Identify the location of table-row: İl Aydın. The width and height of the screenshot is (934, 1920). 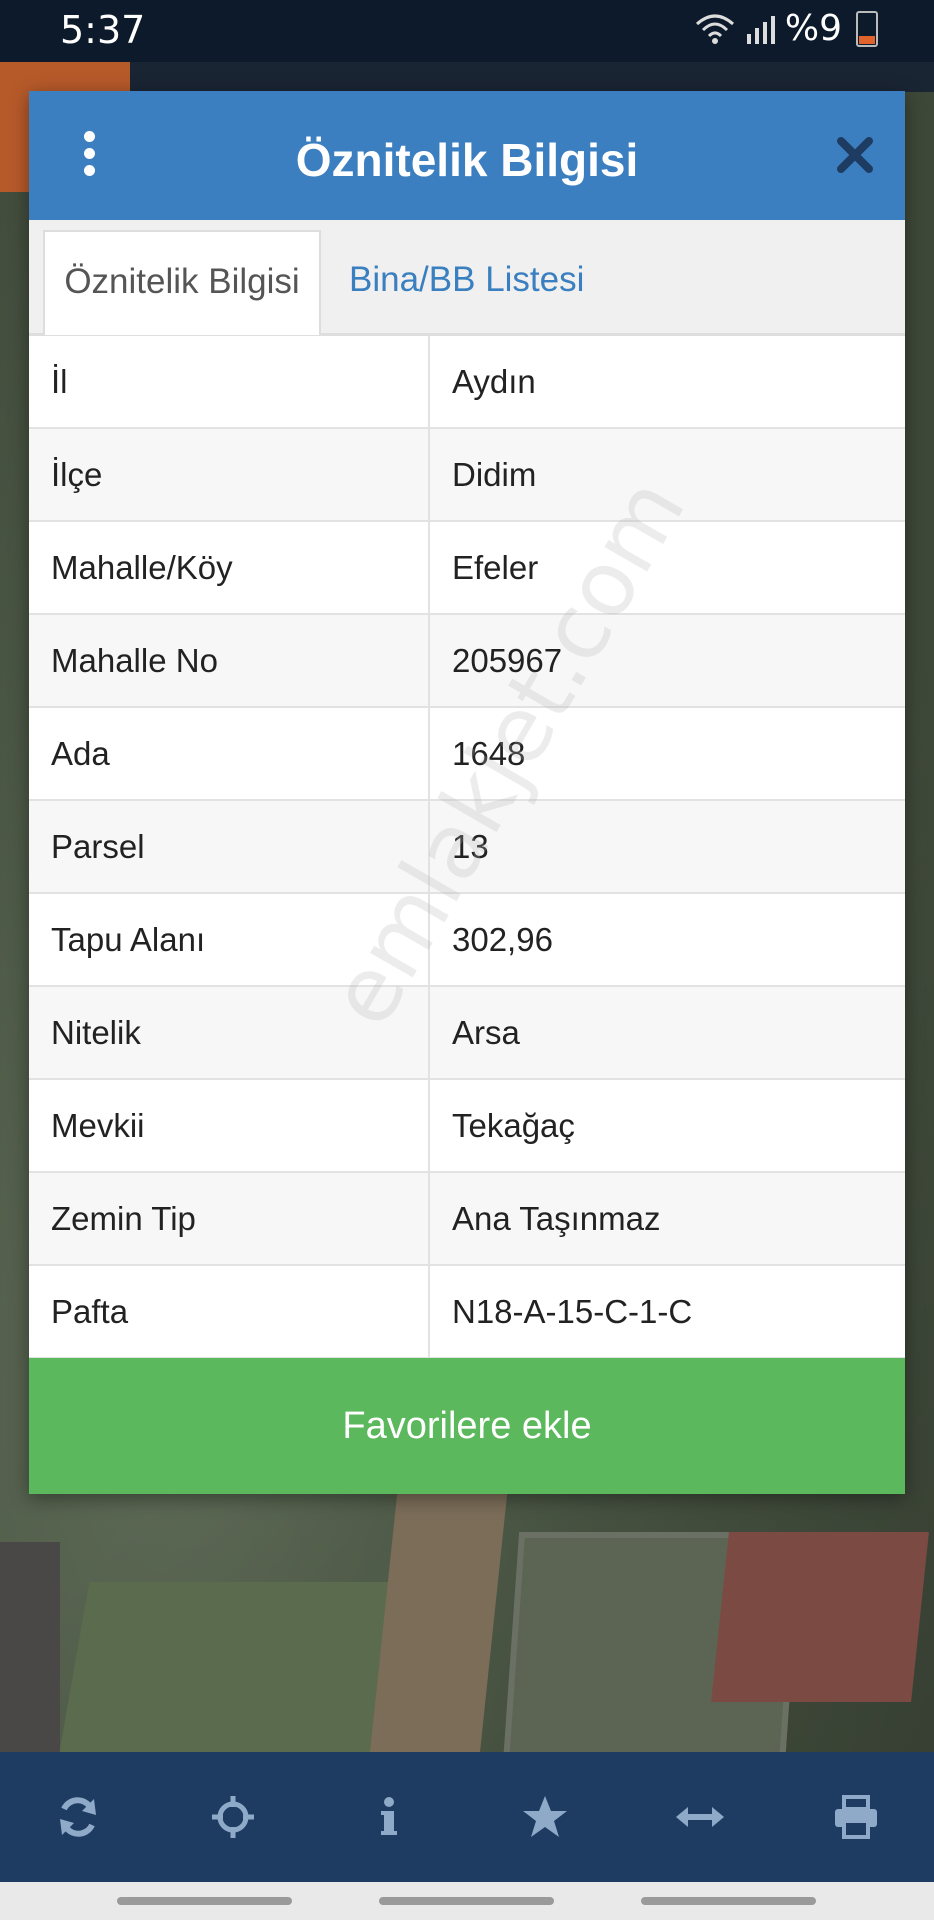
(467, 382).